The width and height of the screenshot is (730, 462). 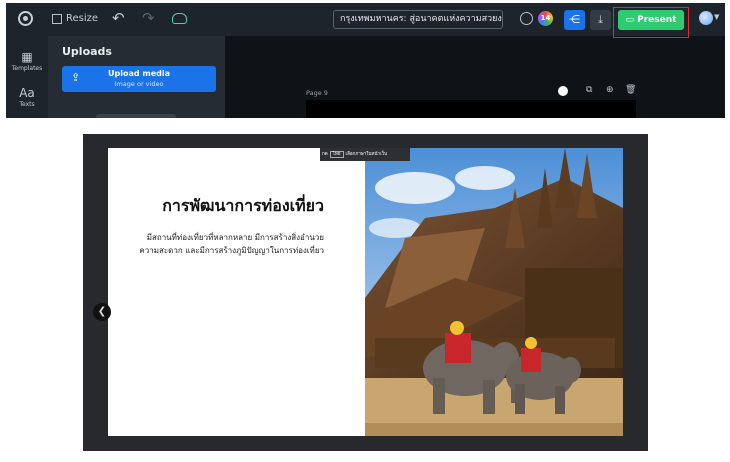 I want to click on panel-title: Uploads, so click(x=87, y=51).